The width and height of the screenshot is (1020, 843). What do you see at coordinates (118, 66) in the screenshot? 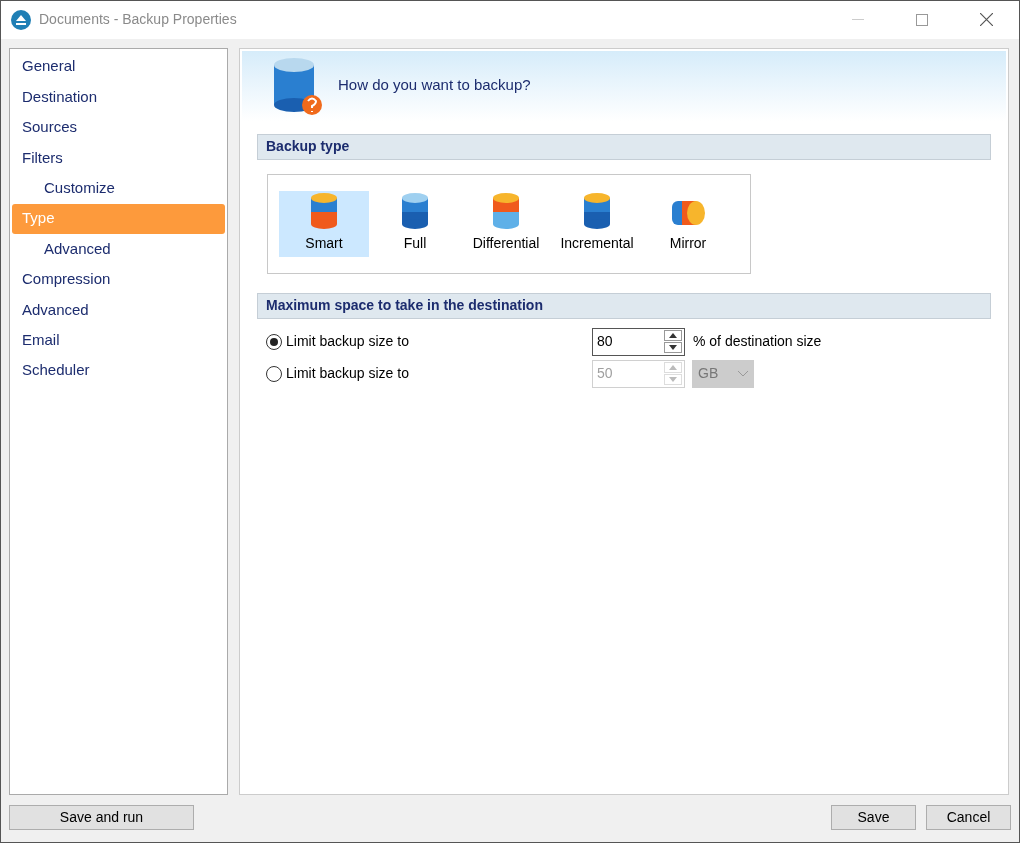
I see `sidebar-item: General` at bounding box center [118, 66].